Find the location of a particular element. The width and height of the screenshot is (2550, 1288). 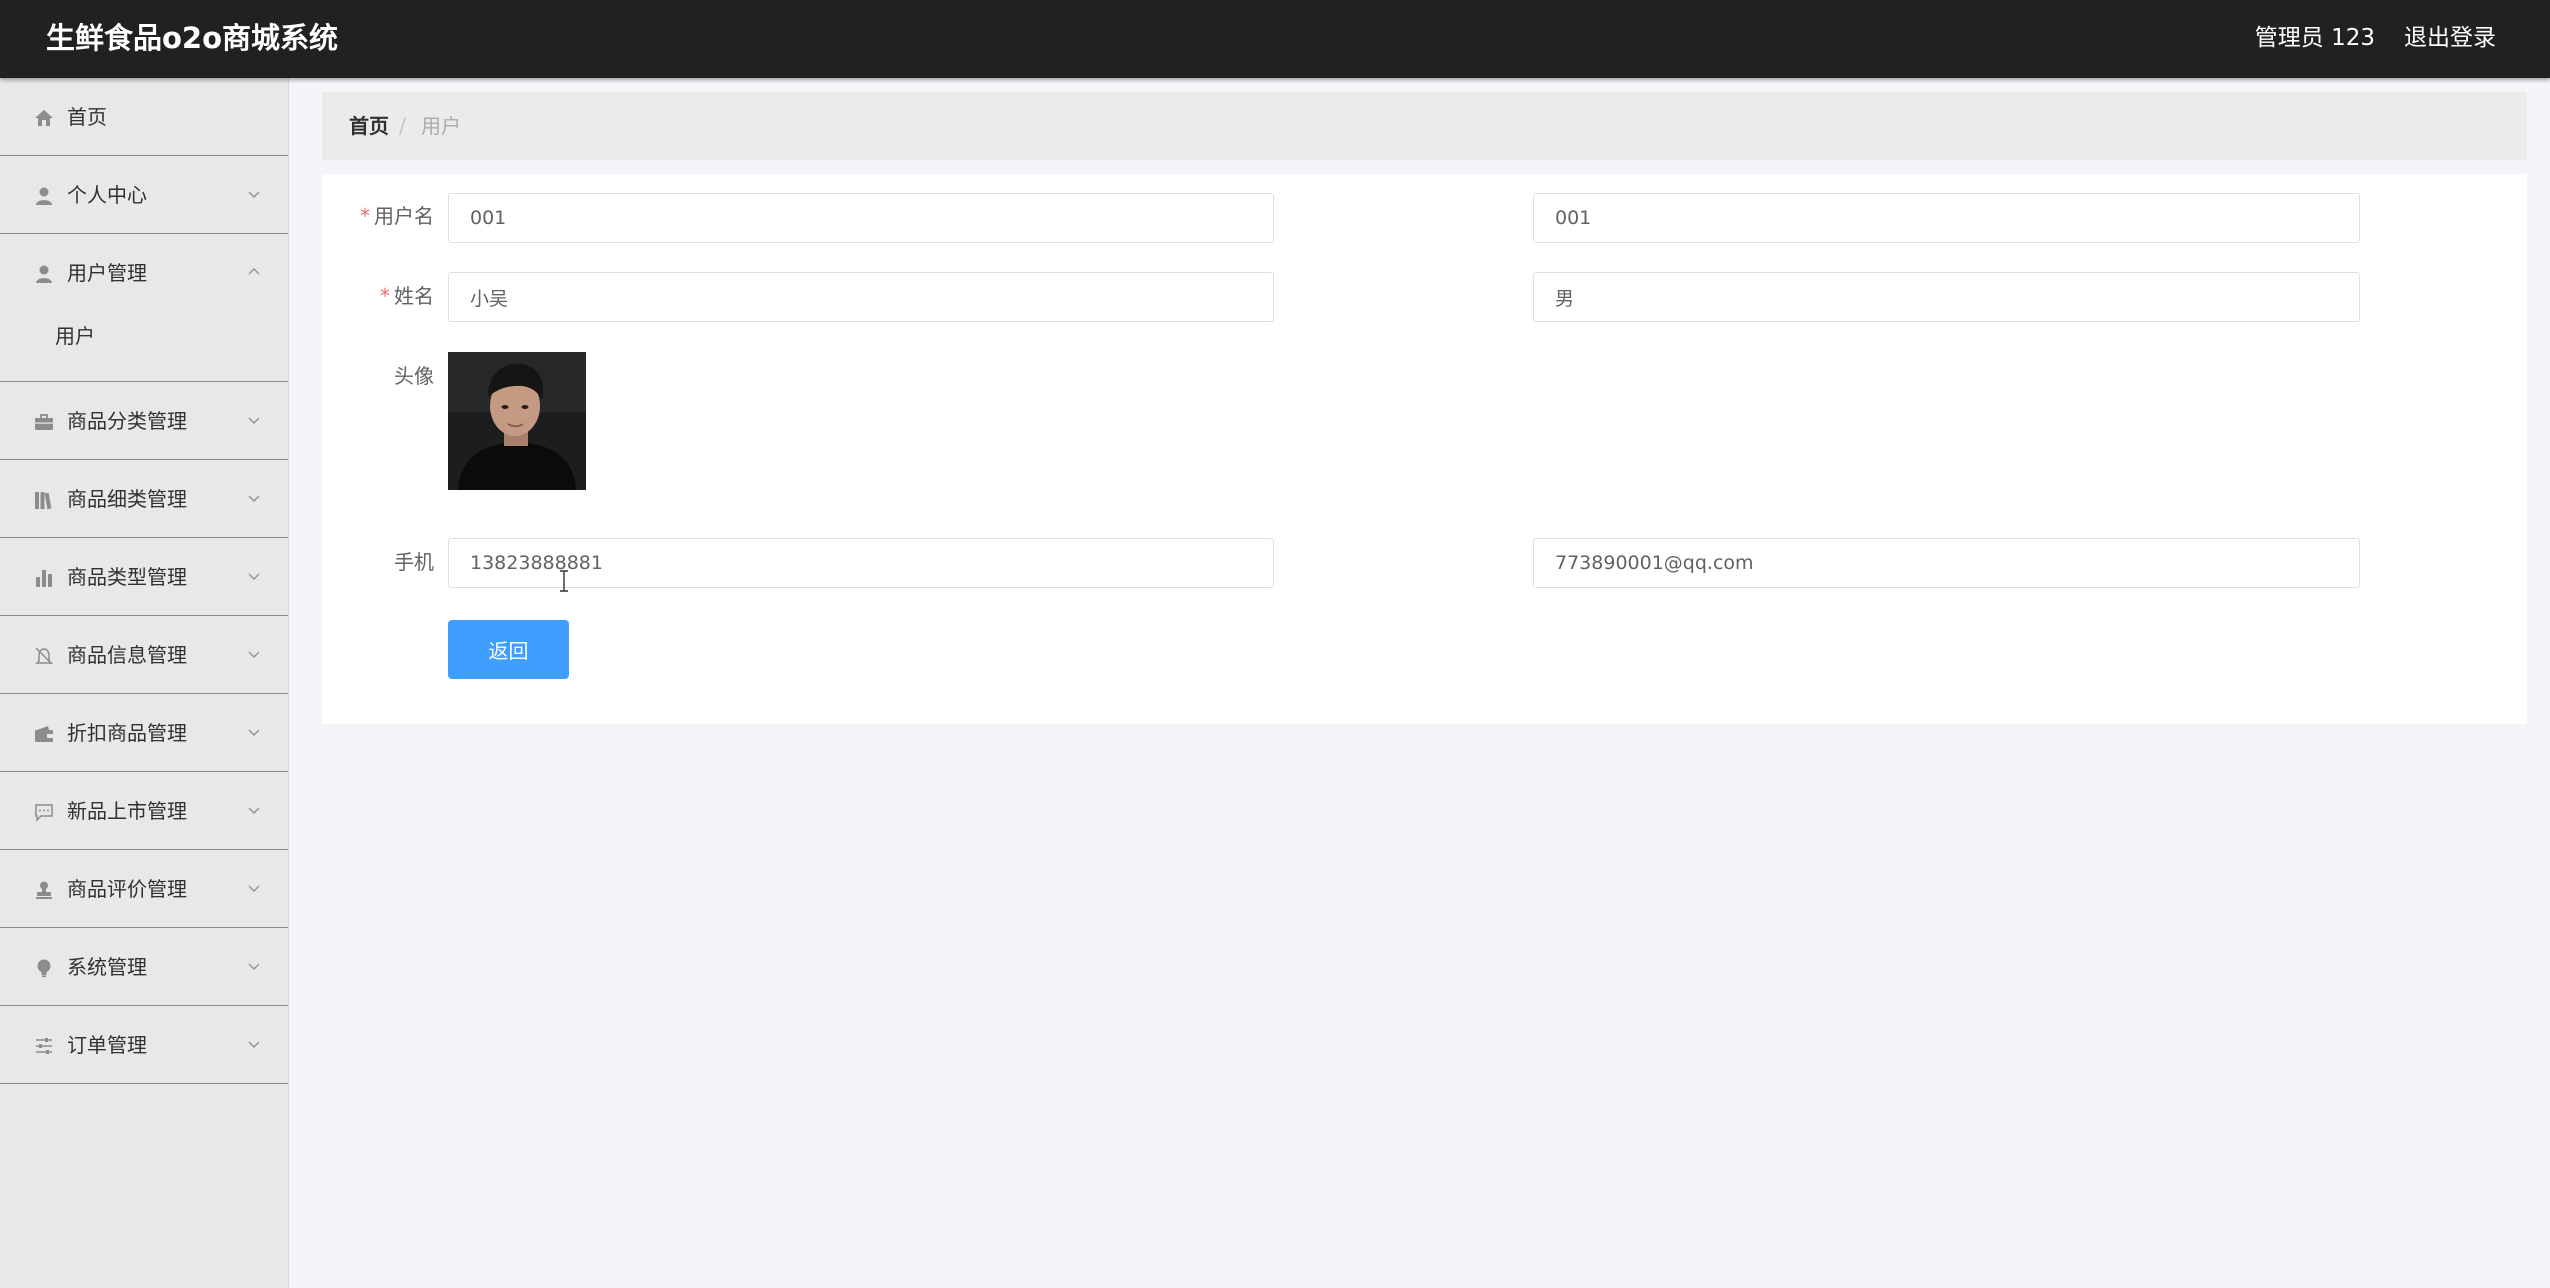

breadcrumb: 首页 / 用户 is located at coordinates (1424, 126).